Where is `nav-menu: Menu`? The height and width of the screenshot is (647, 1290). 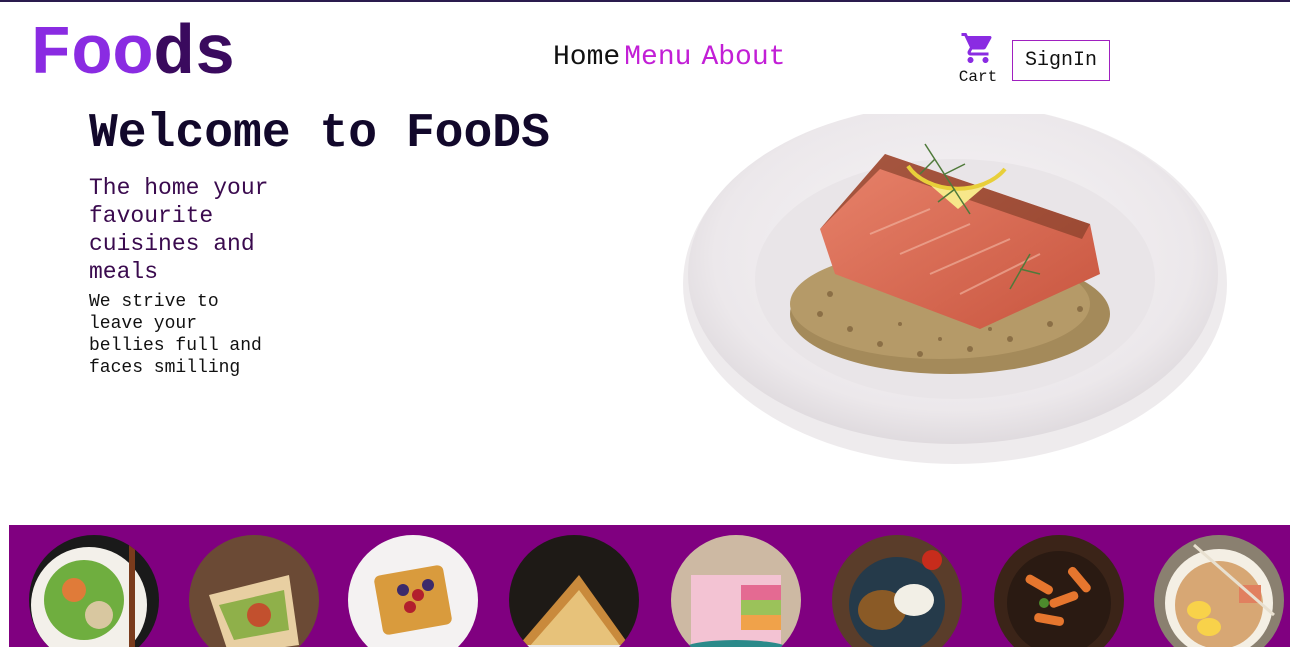 nav-menu: Menu is located at coordinates (657, 58).